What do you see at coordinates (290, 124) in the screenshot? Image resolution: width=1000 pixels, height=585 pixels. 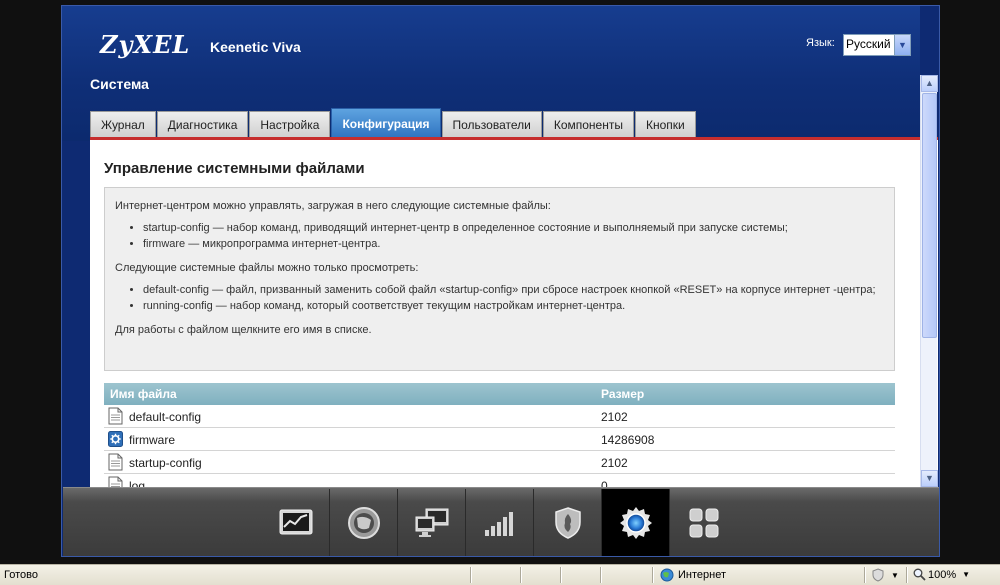 I see `tab-settings: Настройка` at bounding box center [290, 124].